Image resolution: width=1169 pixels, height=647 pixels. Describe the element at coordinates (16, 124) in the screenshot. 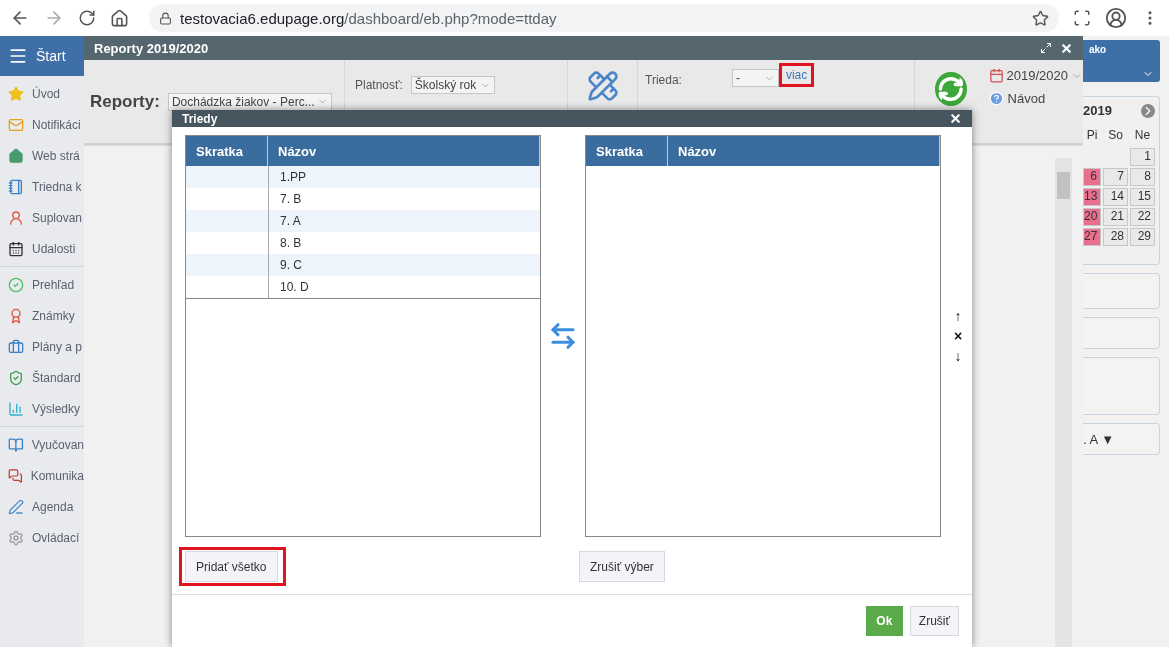

I see `mail-icon` at that location.